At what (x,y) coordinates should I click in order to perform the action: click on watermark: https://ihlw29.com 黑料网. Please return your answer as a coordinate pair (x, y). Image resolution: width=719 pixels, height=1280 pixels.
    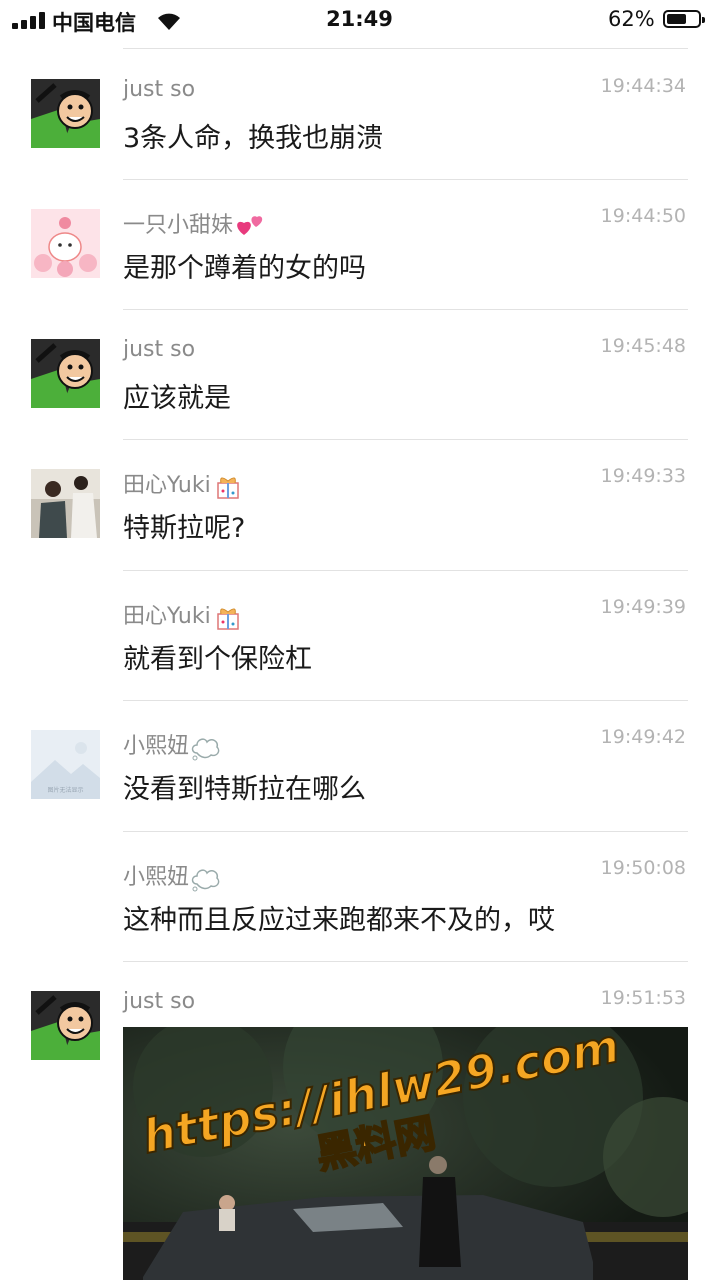
    Looking at the image, I should click on (381, 1103).